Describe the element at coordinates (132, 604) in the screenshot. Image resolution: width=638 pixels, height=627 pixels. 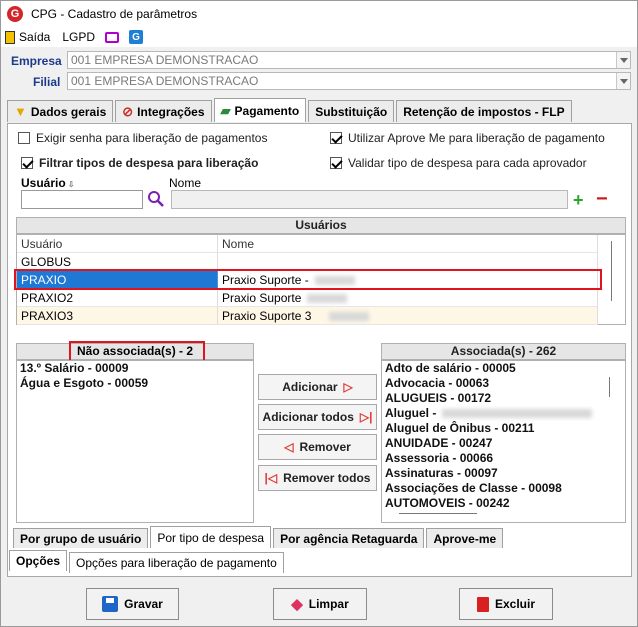
I see `gravar-button: Gravar` at that location.